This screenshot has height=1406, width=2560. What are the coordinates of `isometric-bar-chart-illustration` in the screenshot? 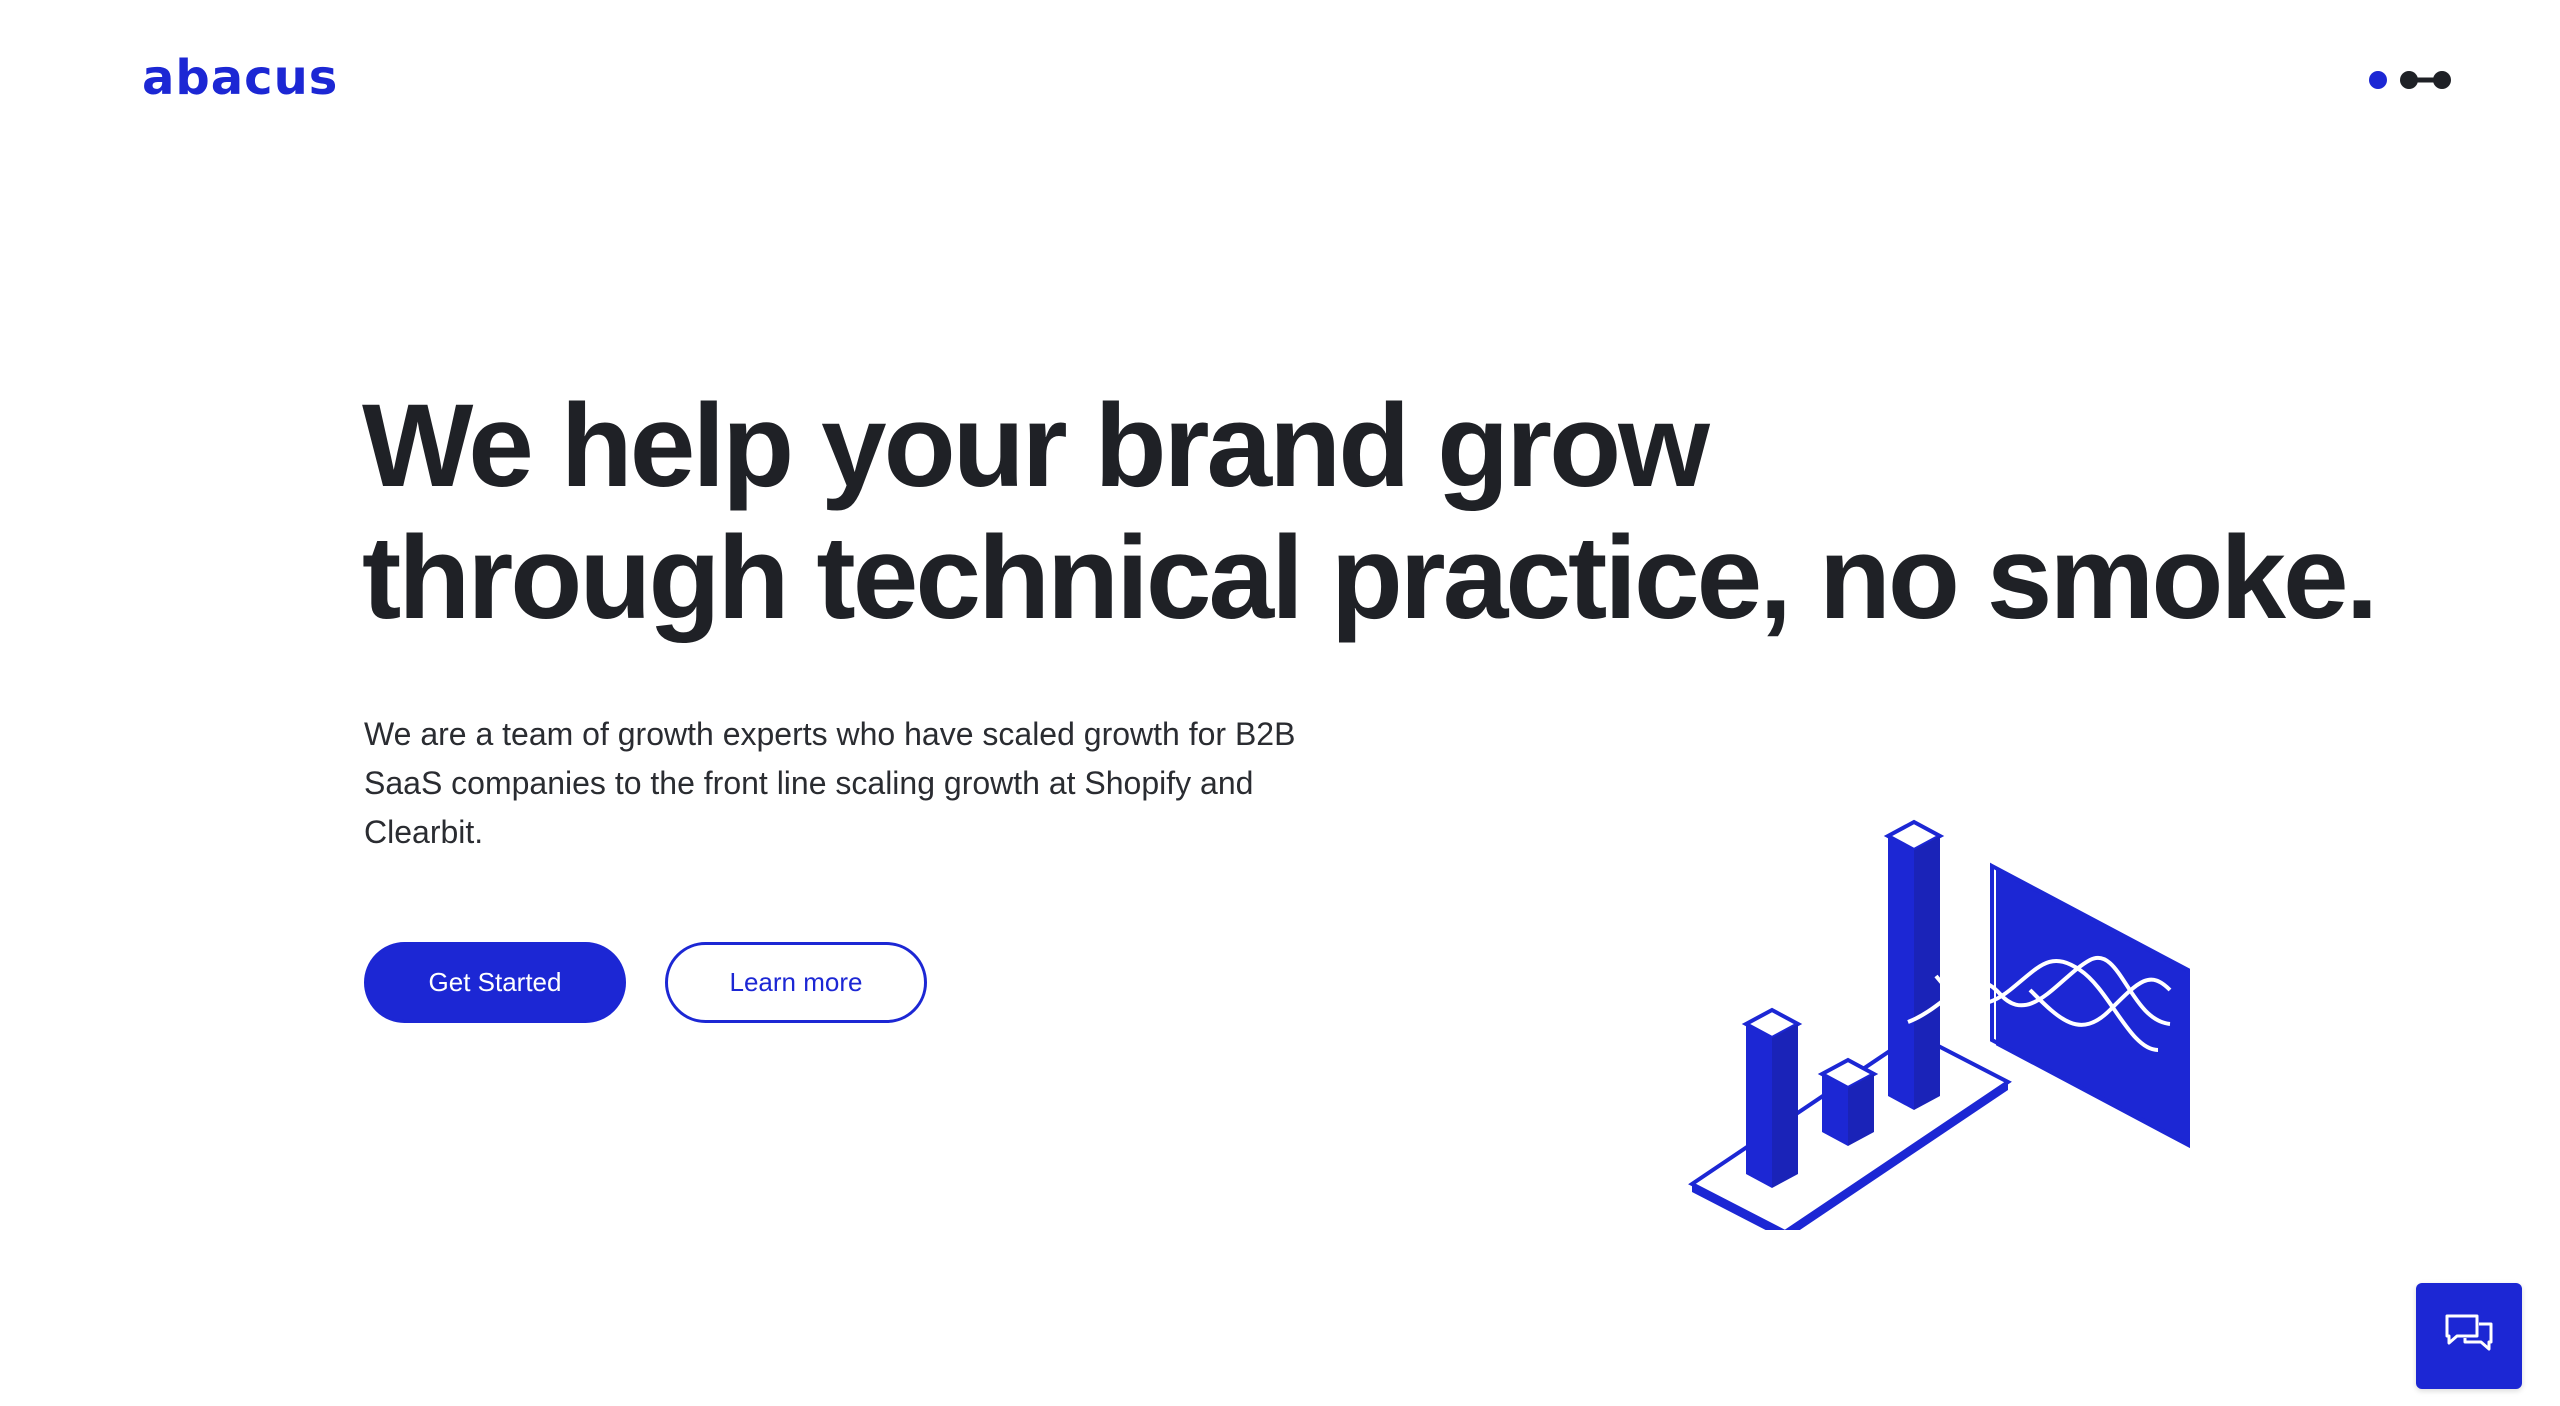 It's located at (1933, 1025).